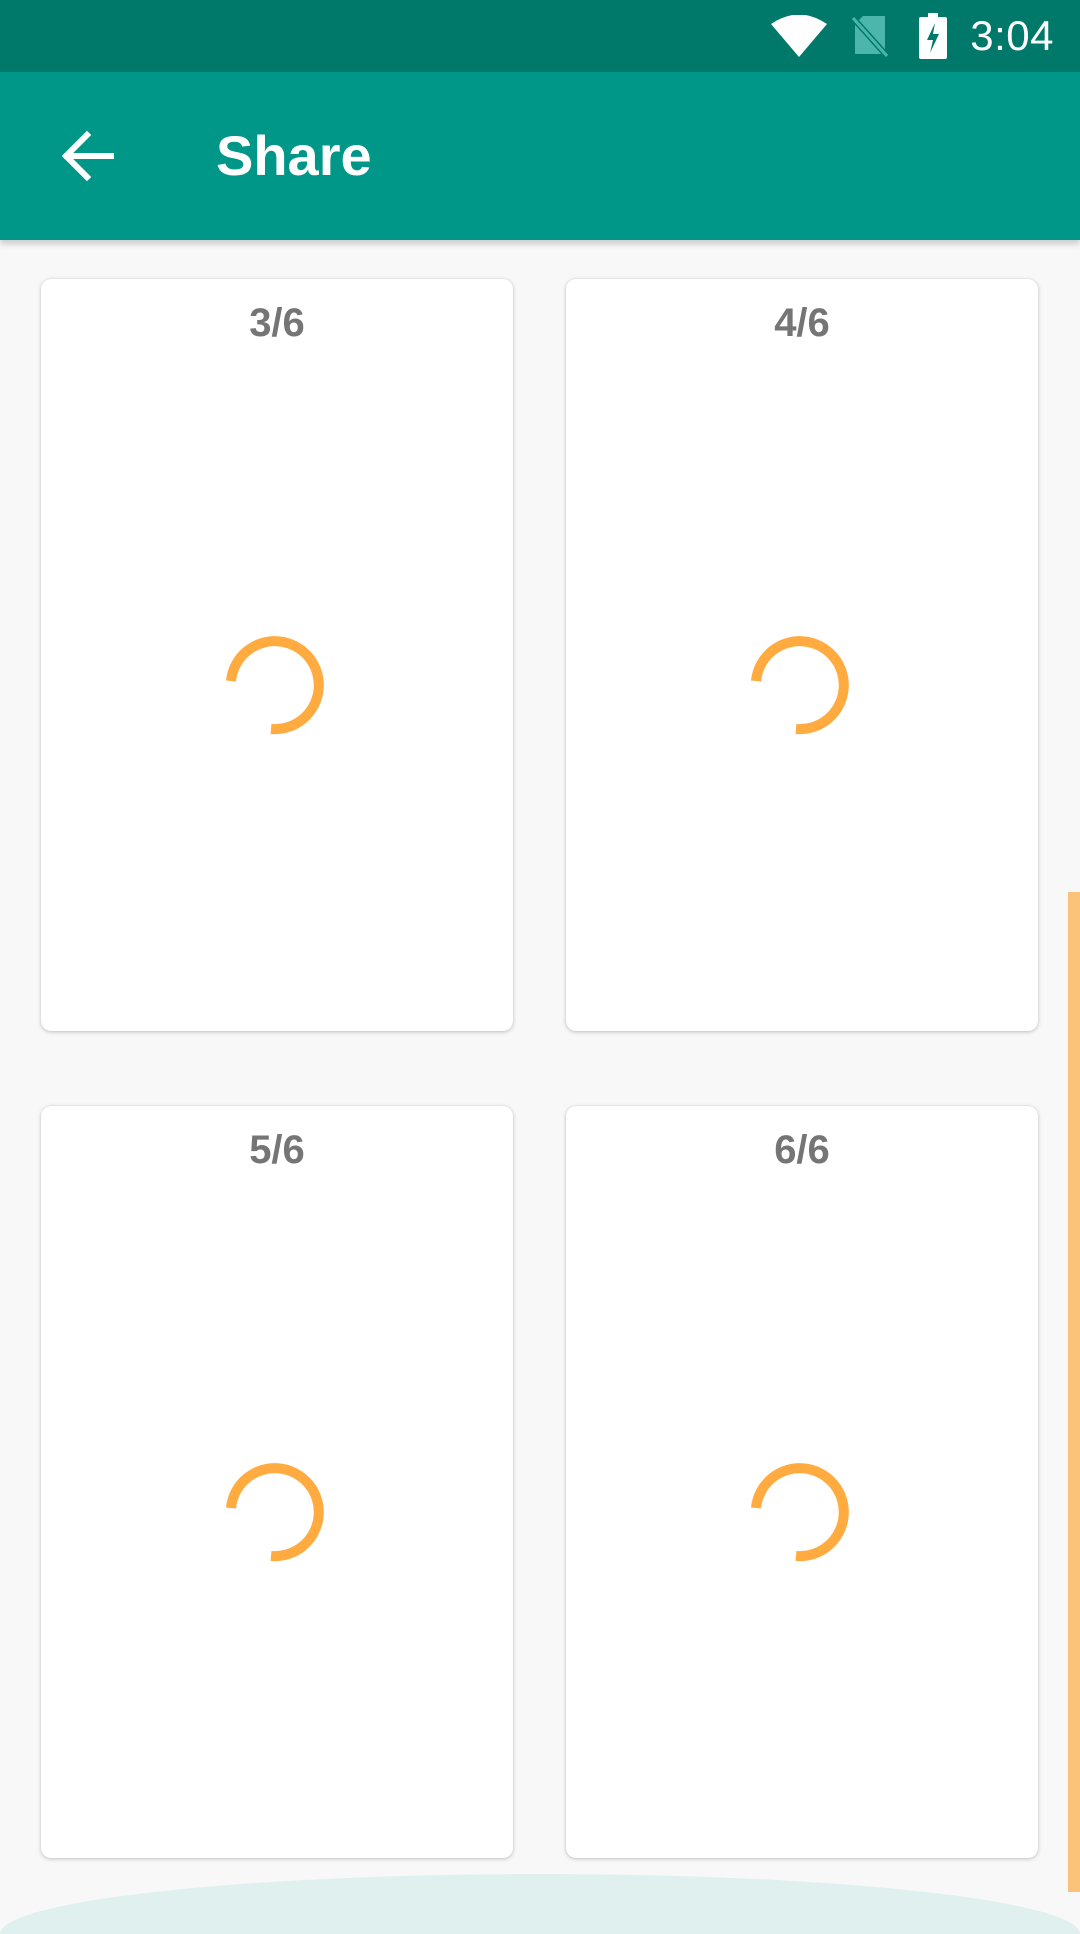  Describe the element at coordinates (277, 1150) in the screenshot. I see `page-number: 5/6` at that location.